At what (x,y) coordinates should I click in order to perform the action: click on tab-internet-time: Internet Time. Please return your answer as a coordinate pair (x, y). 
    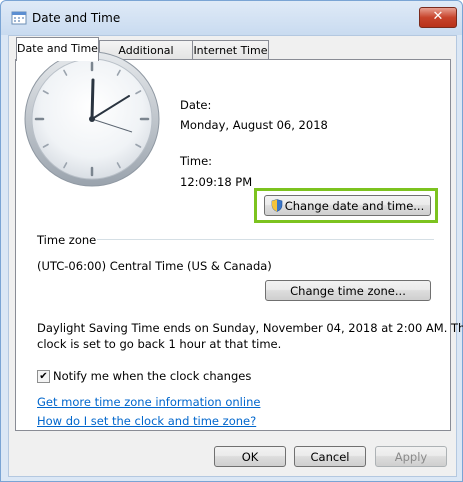
    Looking at the image, I should click on (230, 50).